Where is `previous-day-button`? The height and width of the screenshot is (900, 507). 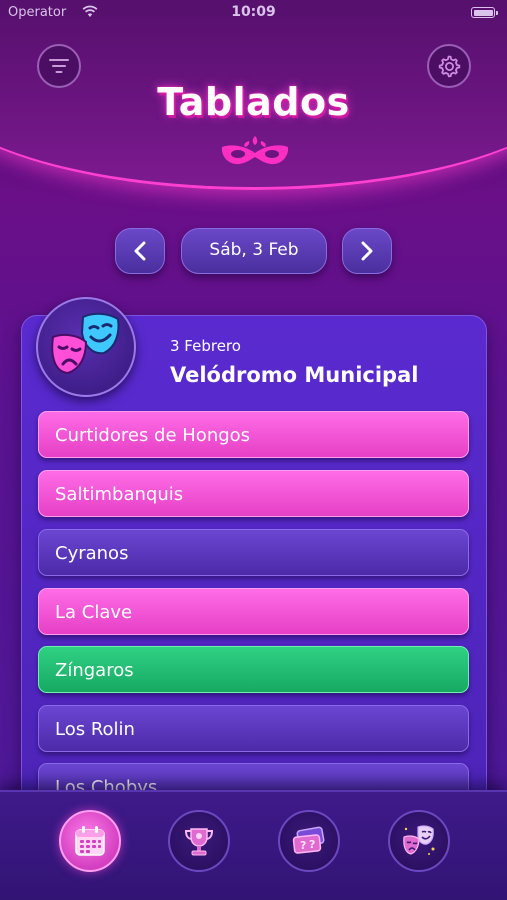 previous-day-button is located at coordinates (140, 251).